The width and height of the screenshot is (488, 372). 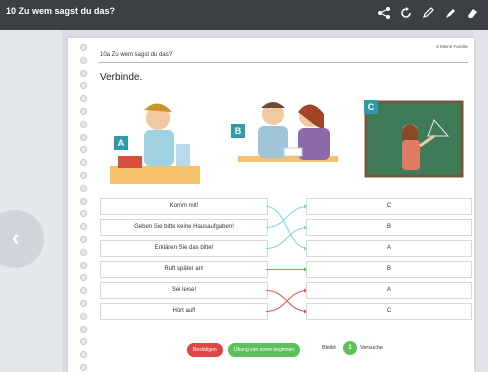 I want to click on phrase-option: Komm mit!, so click(x=184, y=206).